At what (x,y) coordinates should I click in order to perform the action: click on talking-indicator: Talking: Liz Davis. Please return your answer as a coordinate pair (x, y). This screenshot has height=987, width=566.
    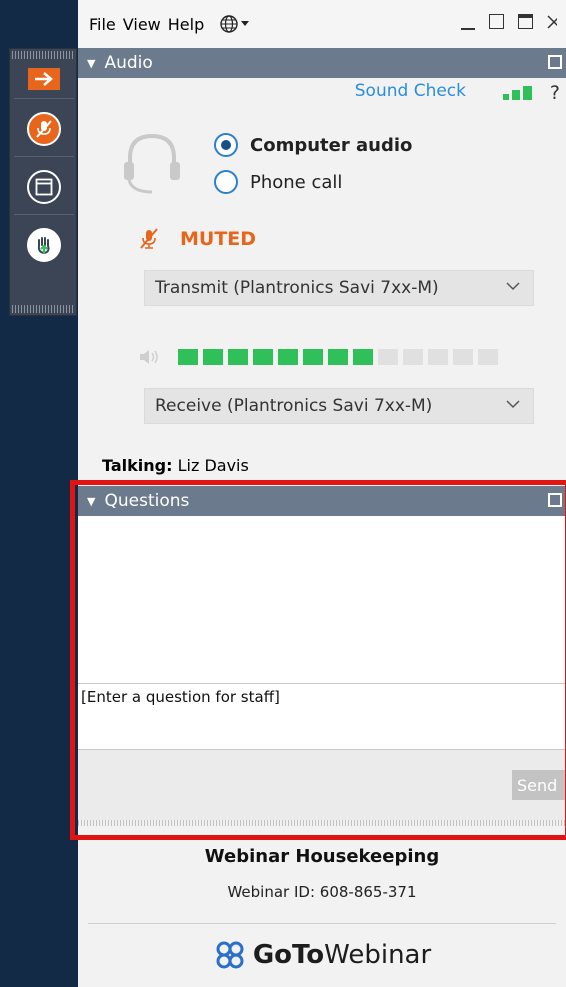
    Looking at the image, I should click on (175, 465).